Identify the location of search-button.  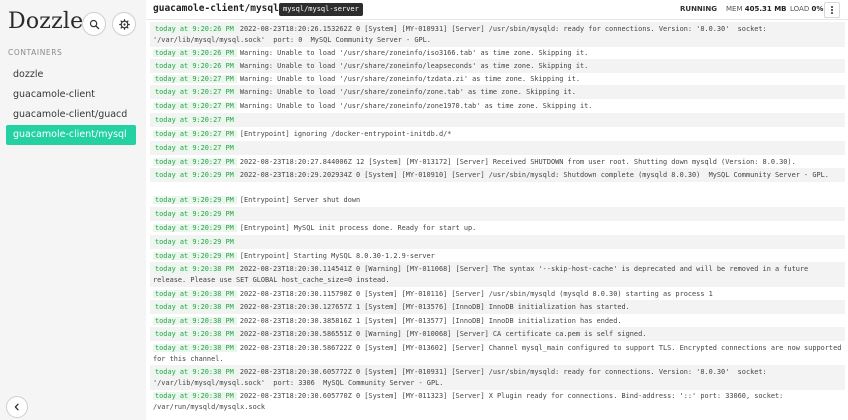
(94, 24).